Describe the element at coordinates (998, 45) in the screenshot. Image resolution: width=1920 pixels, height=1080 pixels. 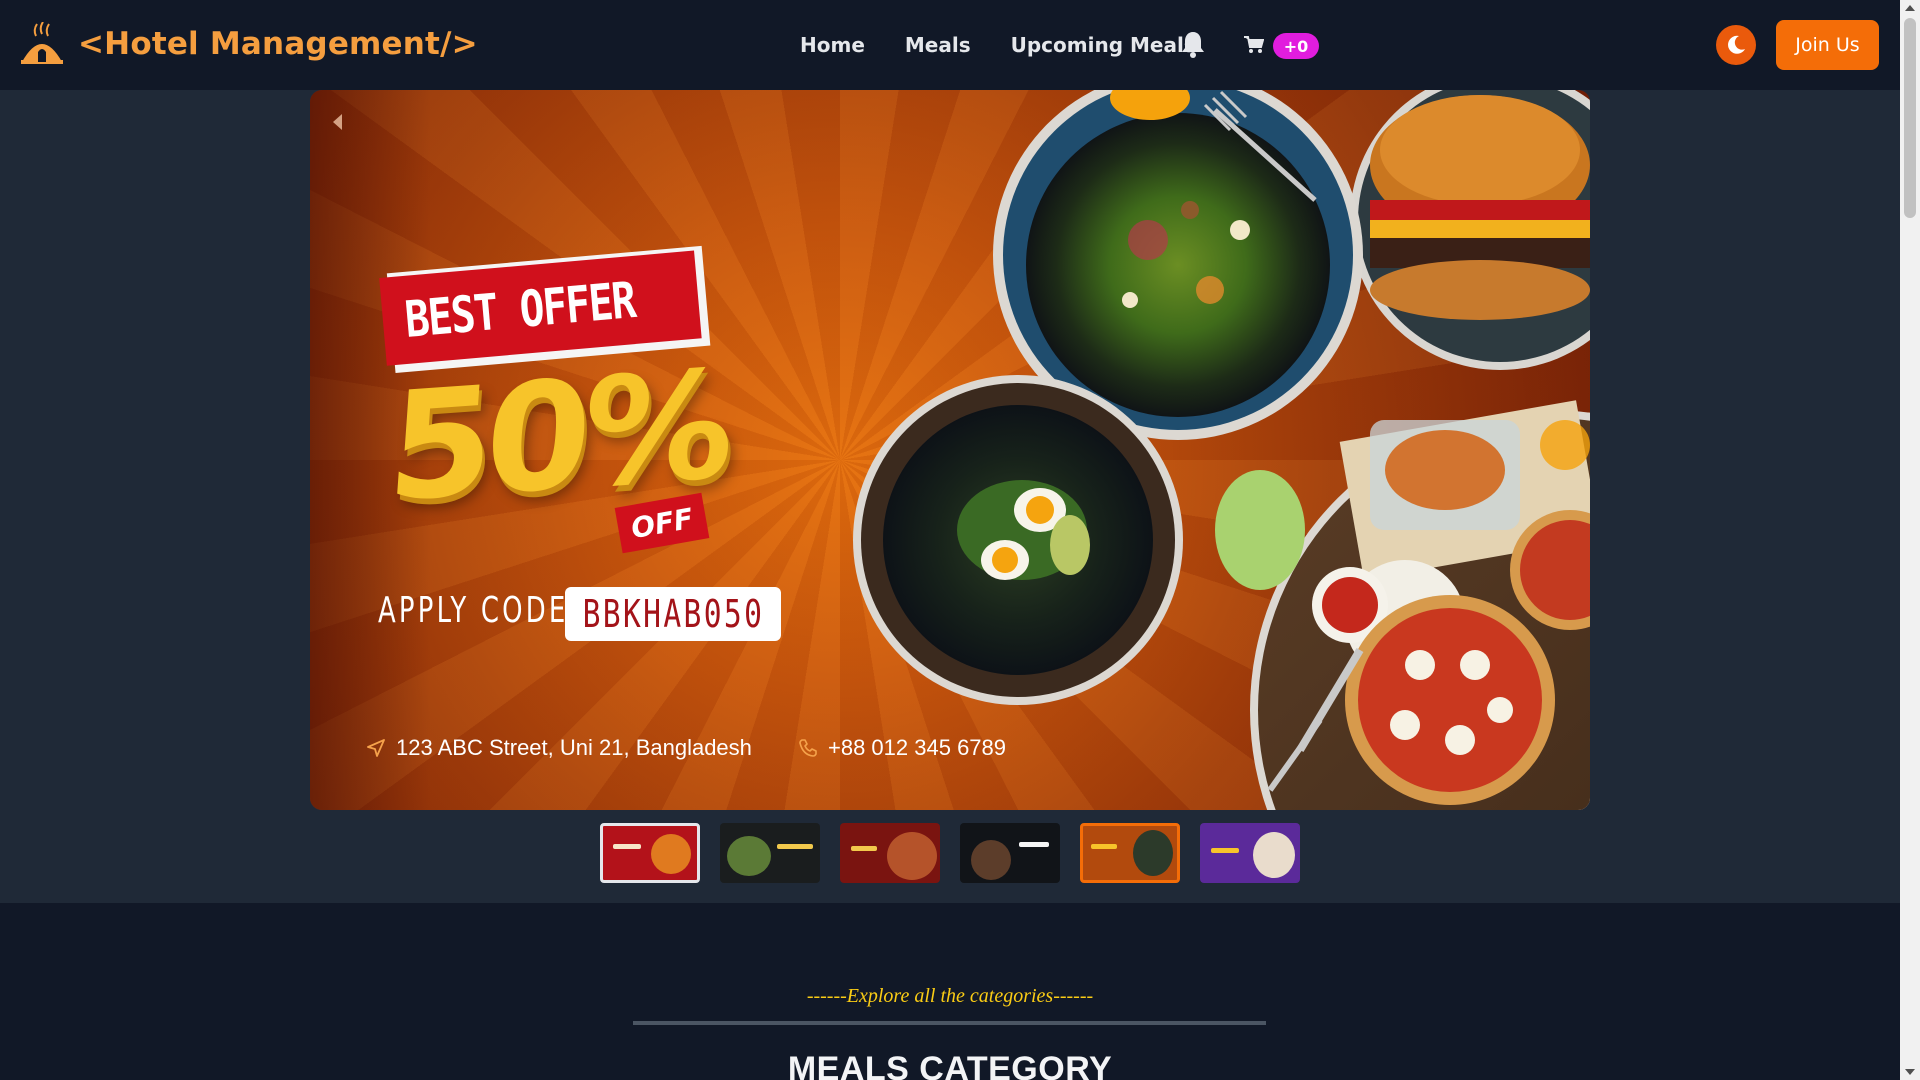
I see `main-nav: Home Meals Upcoming Meals` at that location.